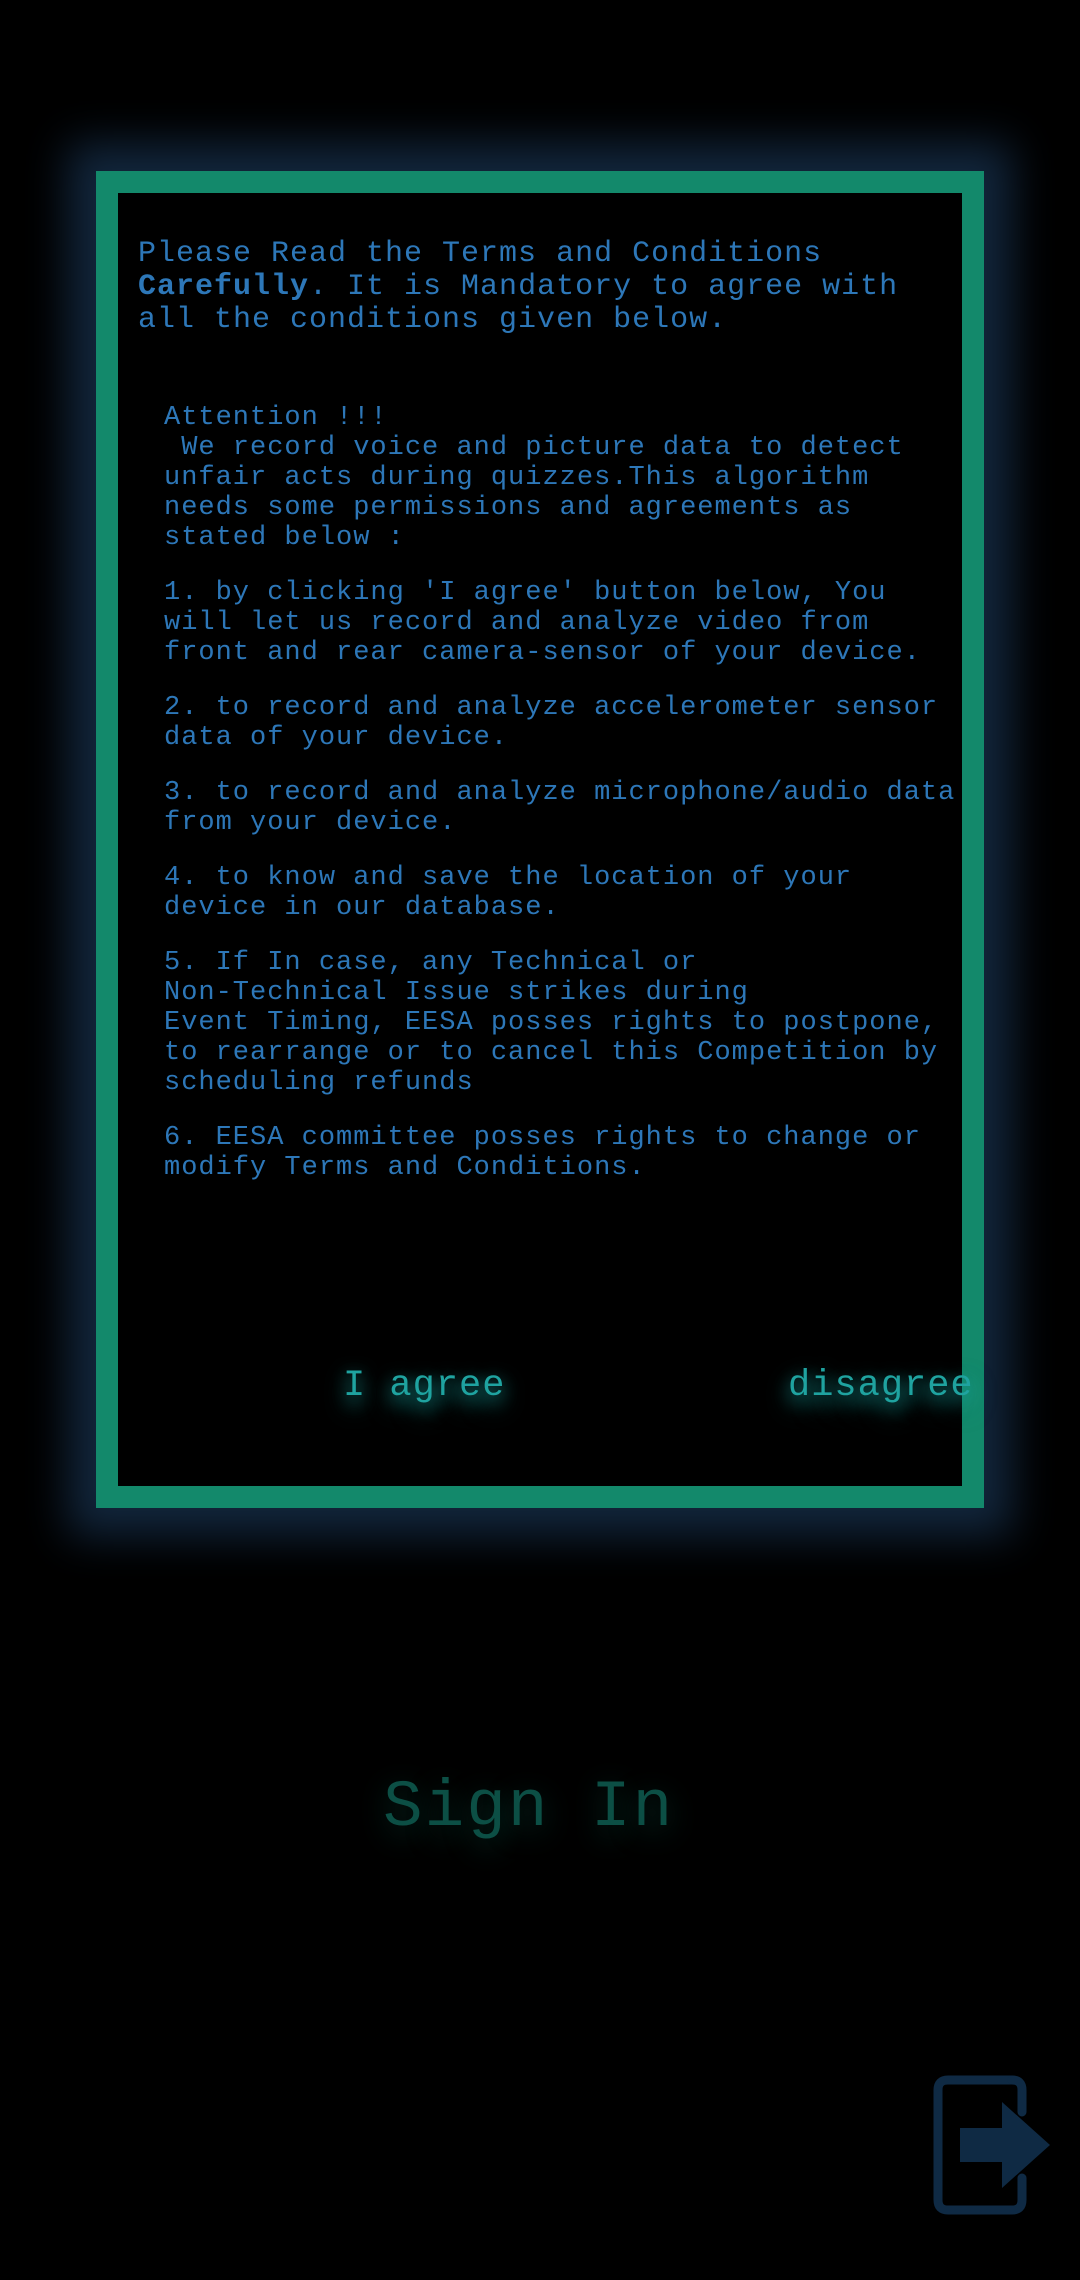  Describe the element at coordinates (224, 287) in the screenshot. I see `intro-emphasis: Carefully` at that location.